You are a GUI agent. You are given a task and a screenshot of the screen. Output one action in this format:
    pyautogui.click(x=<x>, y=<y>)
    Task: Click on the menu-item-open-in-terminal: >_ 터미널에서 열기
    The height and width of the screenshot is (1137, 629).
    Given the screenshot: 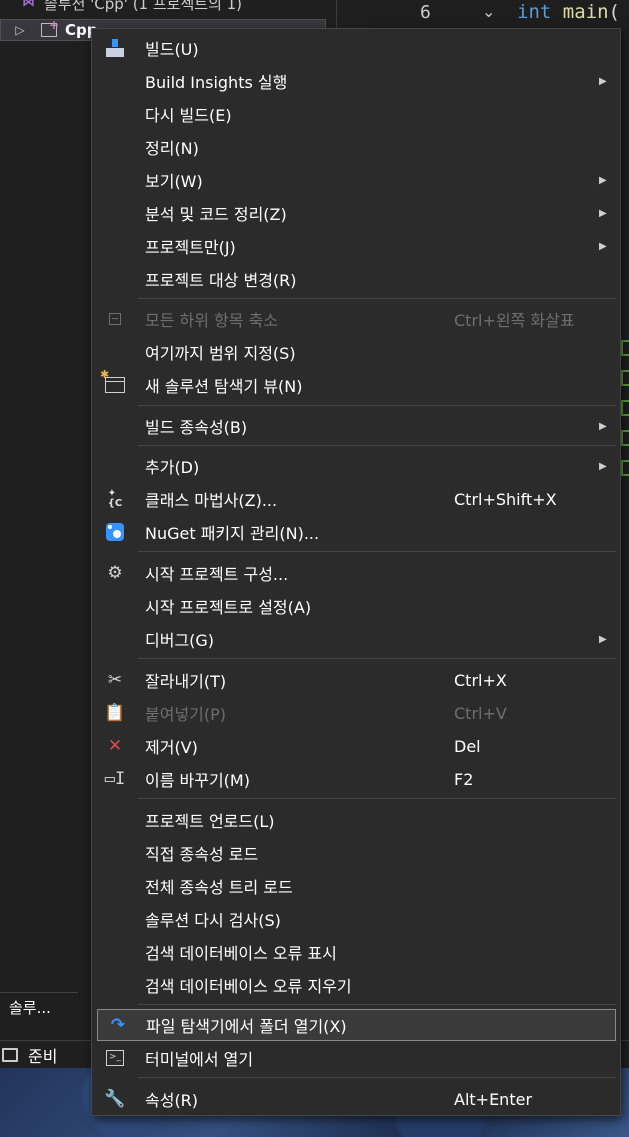 What is the action you would take?
    pyautogui.click(x=356, y=1058)
    